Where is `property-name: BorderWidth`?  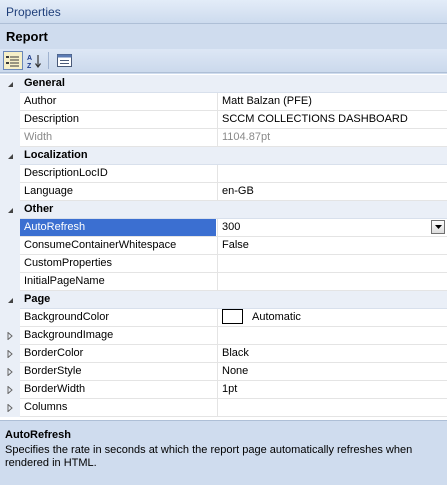 property-name: BorderWidth is located at coordinates (55, 389).